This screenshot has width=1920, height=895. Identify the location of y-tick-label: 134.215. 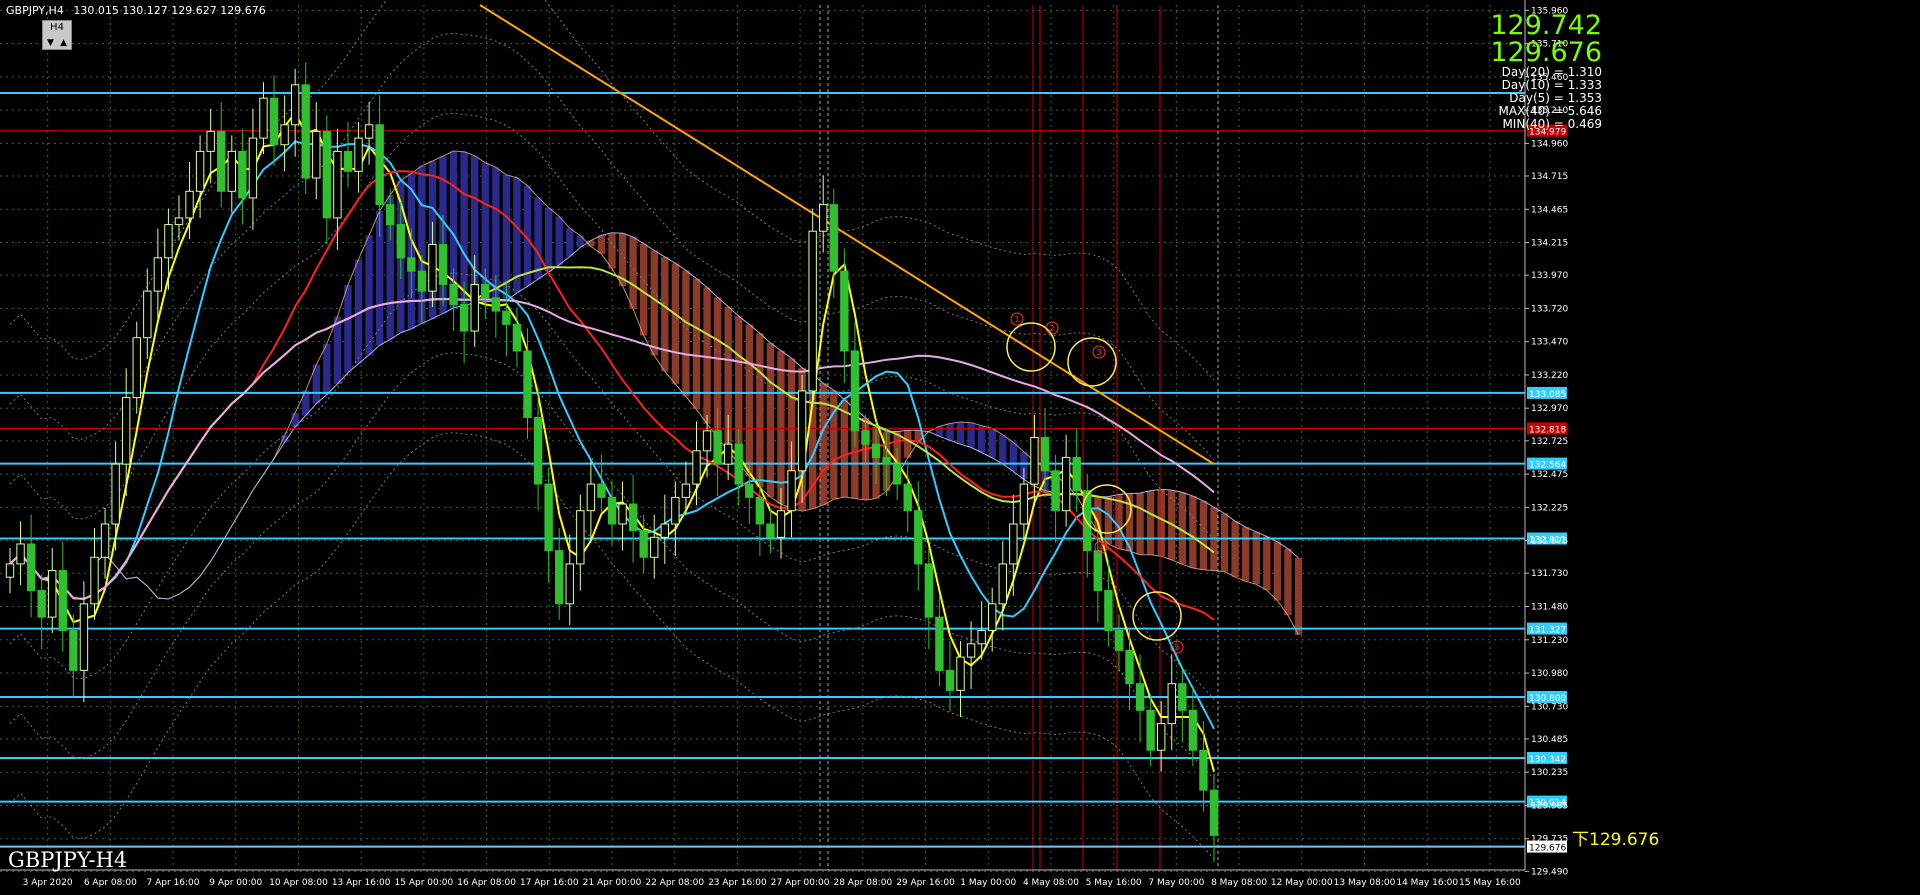
(1549, 244).